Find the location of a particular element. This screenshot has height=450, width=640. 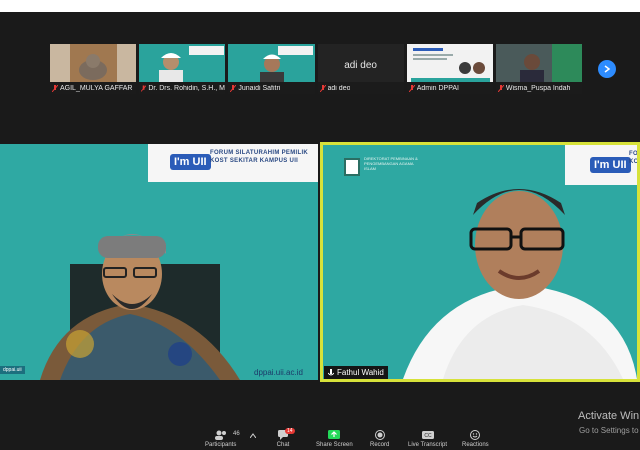

banner-title-line2: KO is located at coordinates (634, 162).